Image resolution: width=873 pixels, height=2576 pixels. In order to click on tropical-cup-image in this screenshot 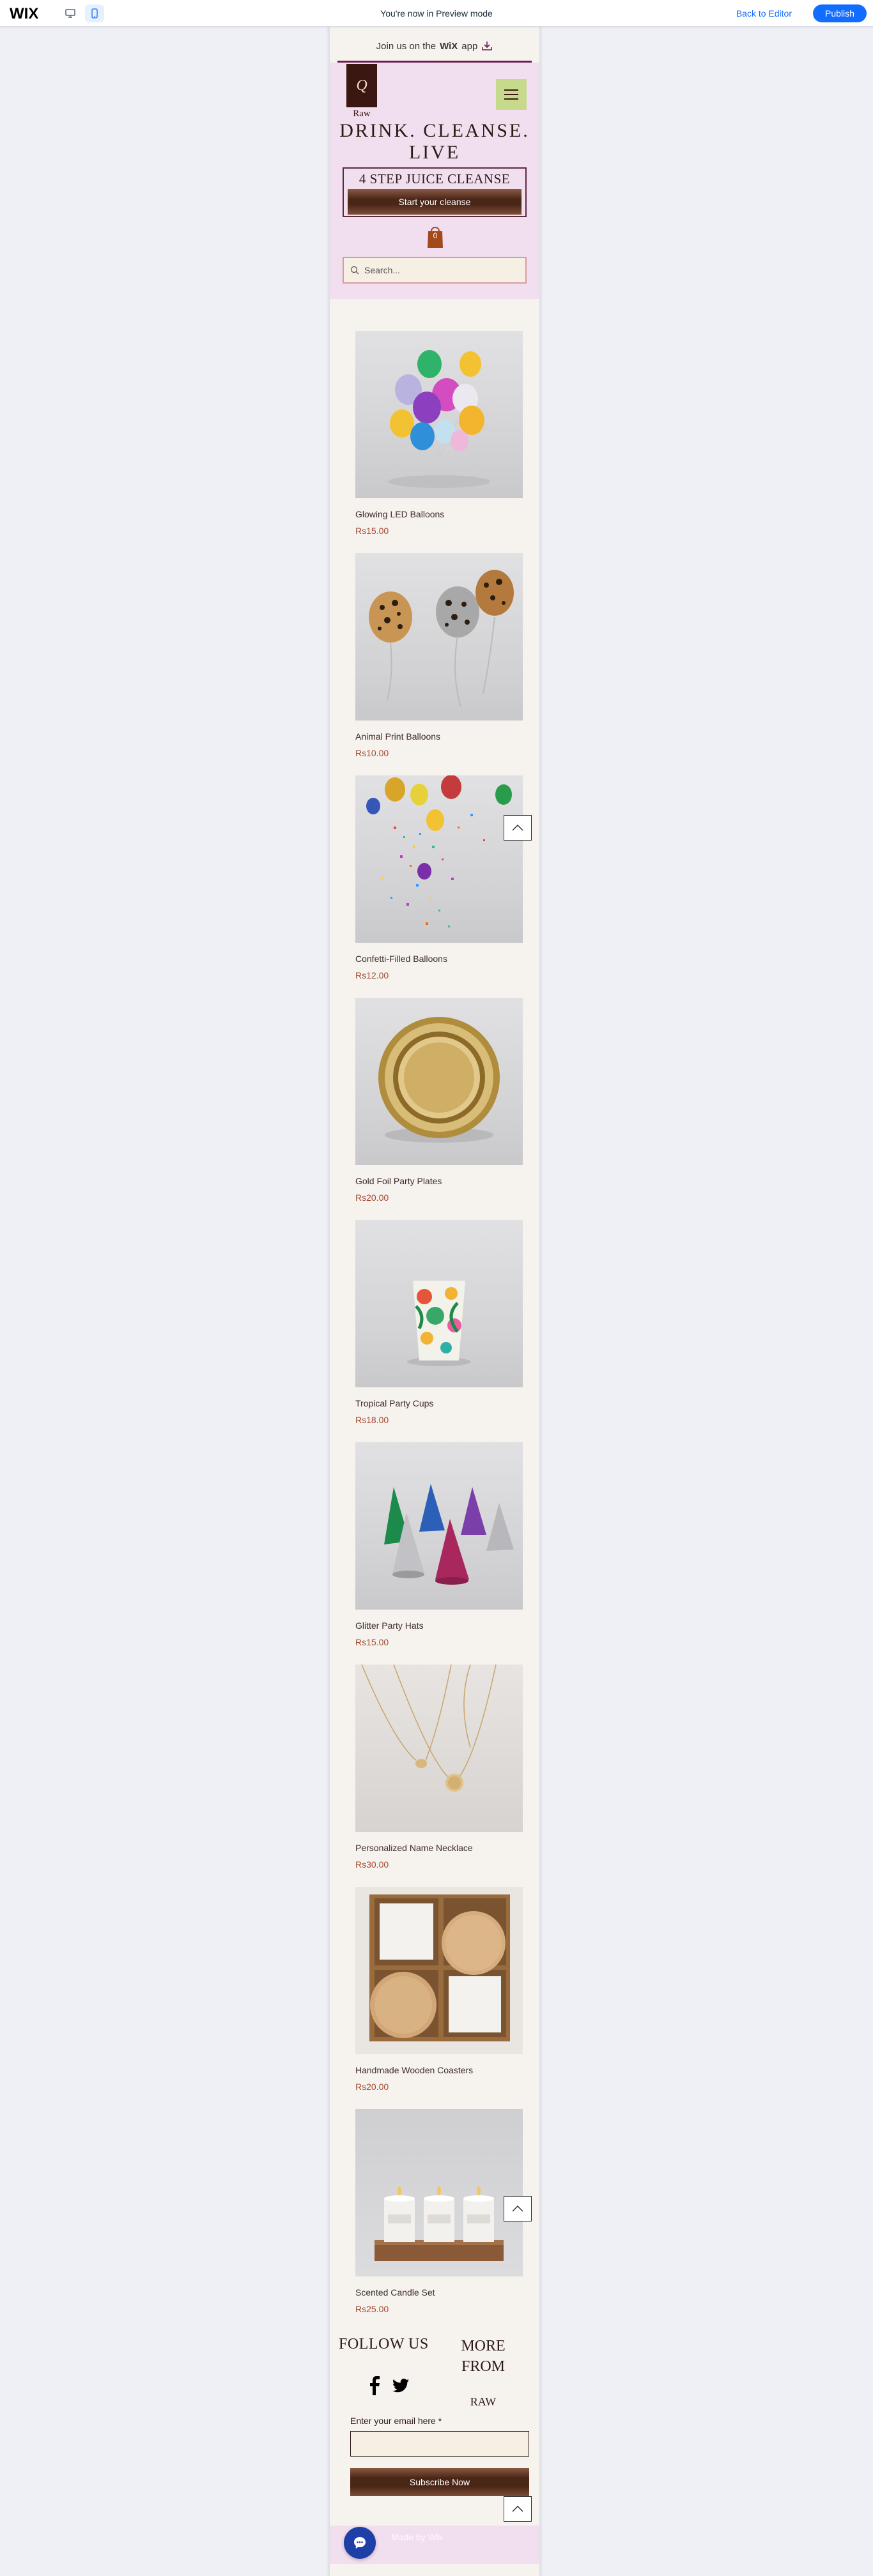, I will do `click(439, 1323)`.